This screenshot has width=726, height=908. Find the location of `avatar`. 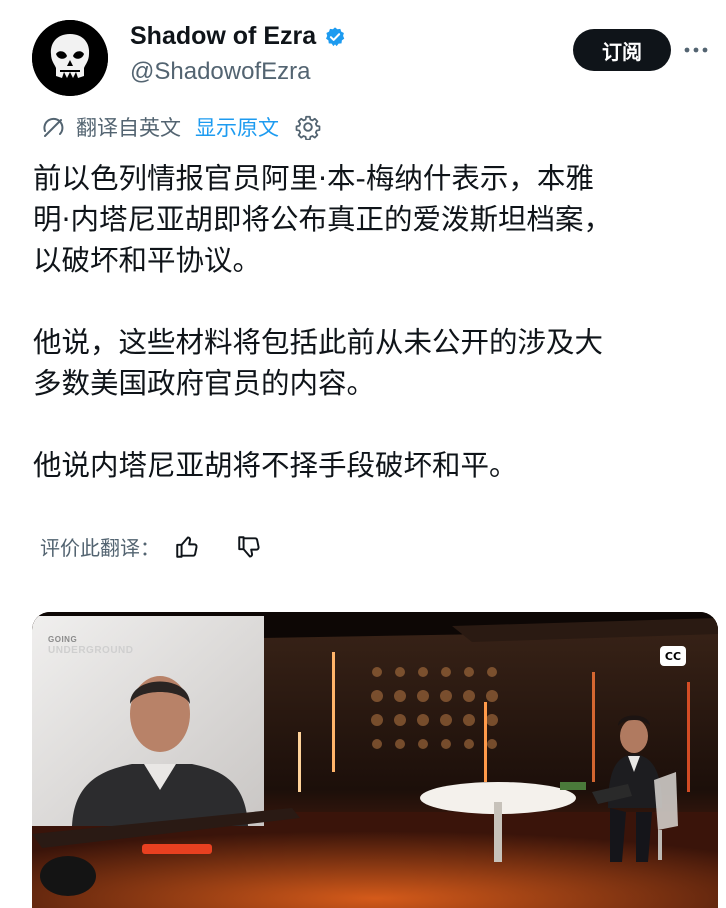

avatar is located at coordinates (70, 58).